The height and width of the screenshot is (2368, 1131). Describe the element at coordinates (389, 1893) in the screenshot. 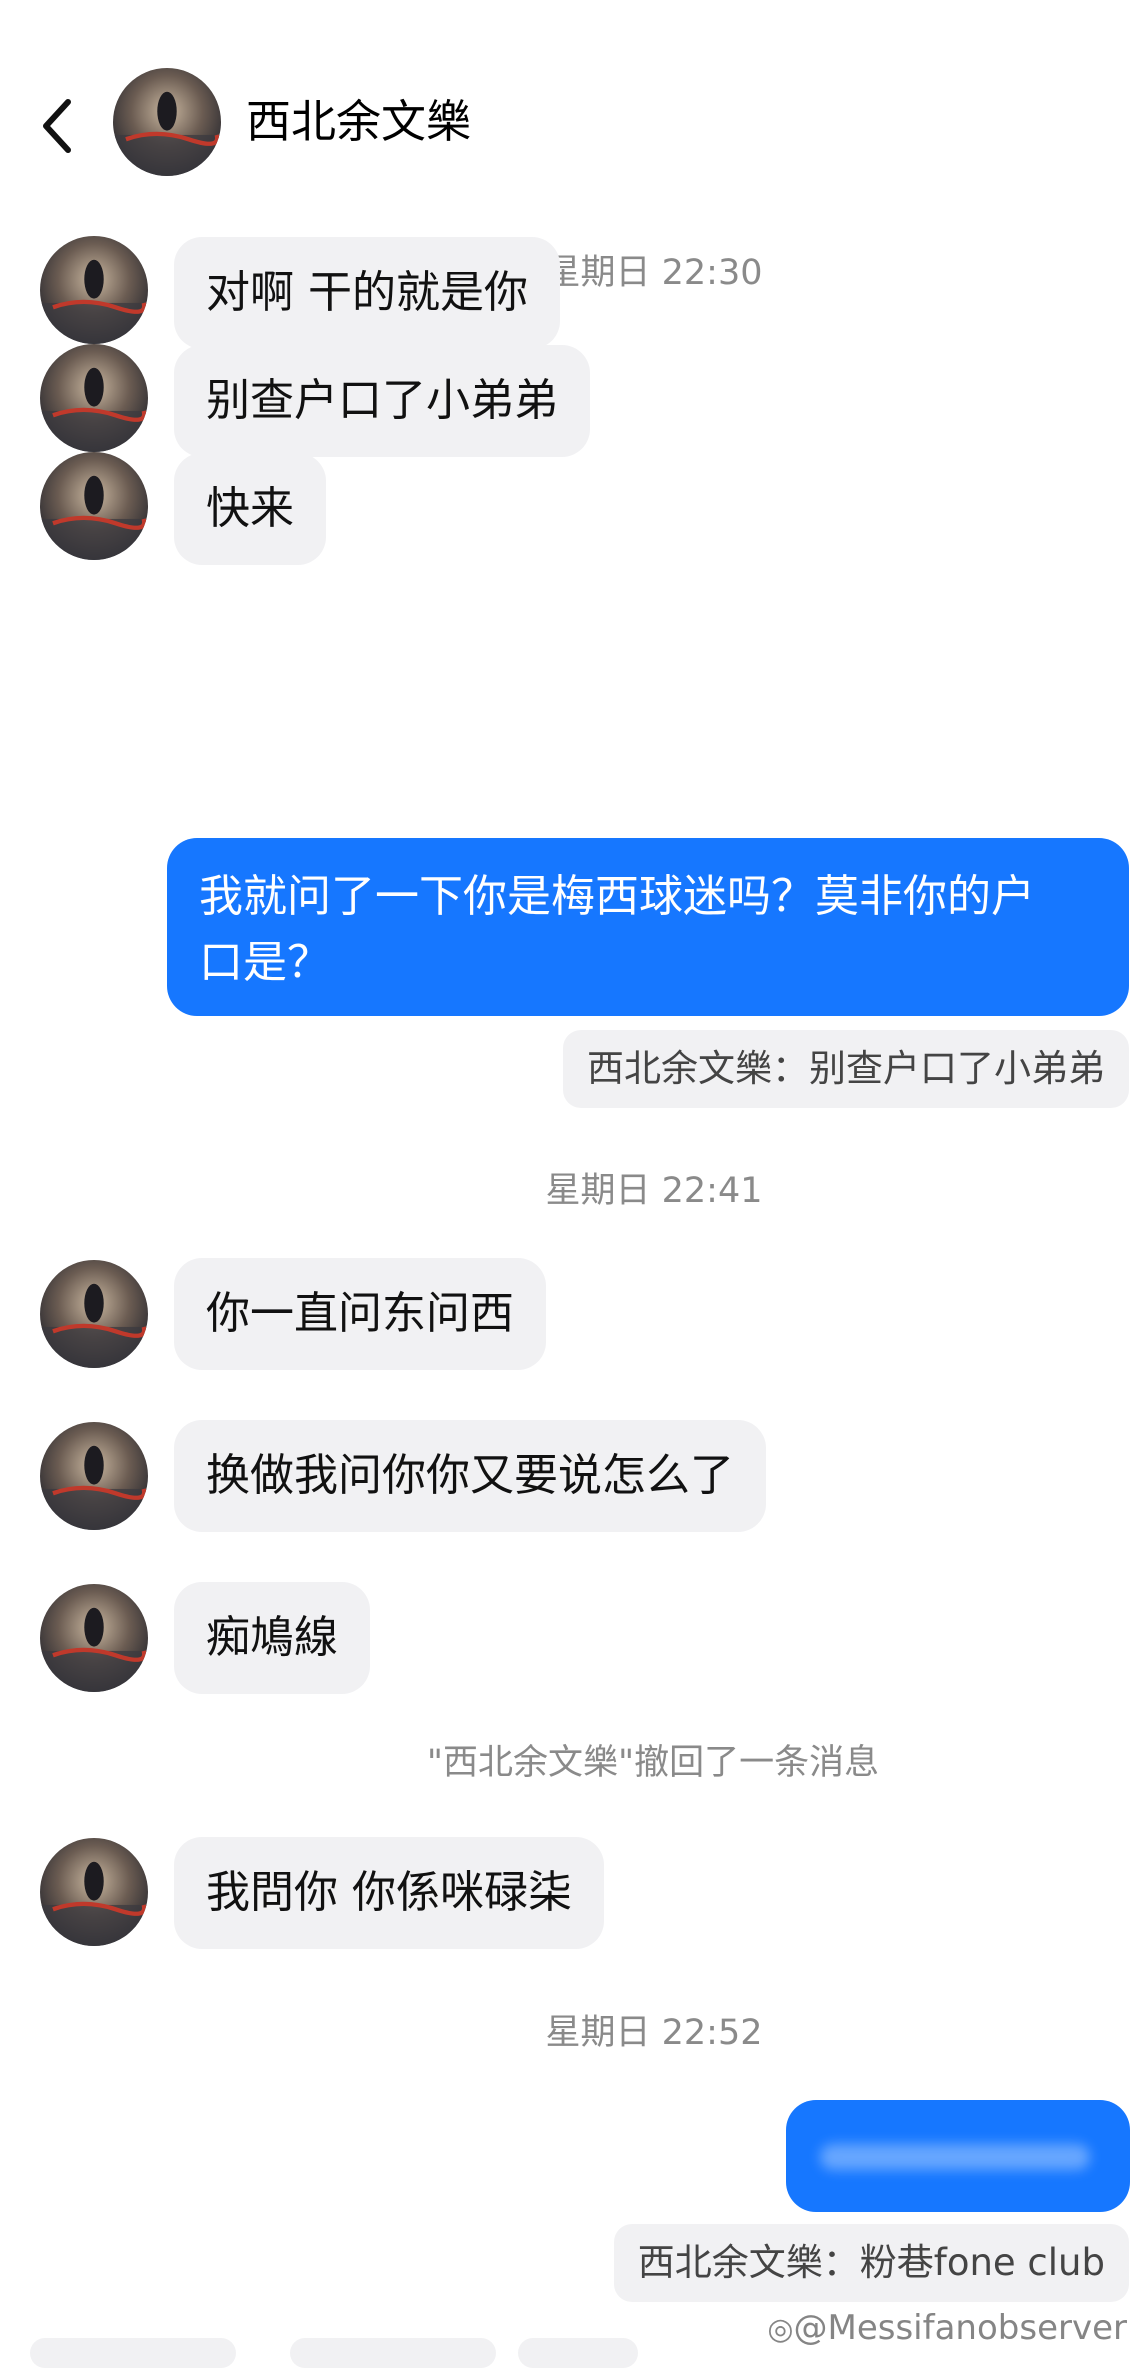

I see `message-bubble: 我問你 你係咪碌柒` at that location.